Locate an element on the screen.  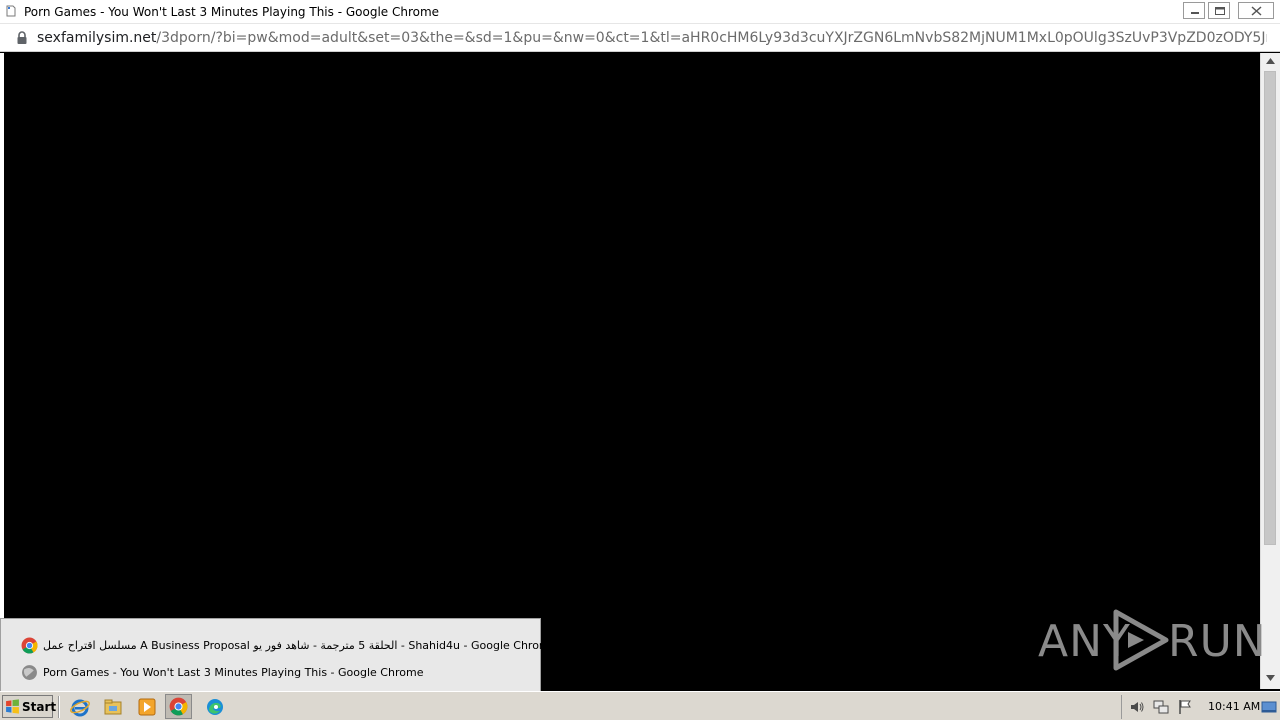
lock-icon is located at coordinates (22, 37).